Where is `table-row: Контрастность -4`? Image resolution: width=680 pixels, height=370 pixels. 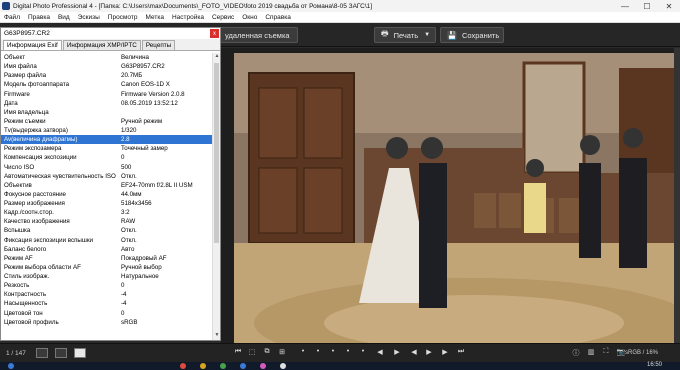
table-row: Контрастность -4 is located at coordinates (107, 294).